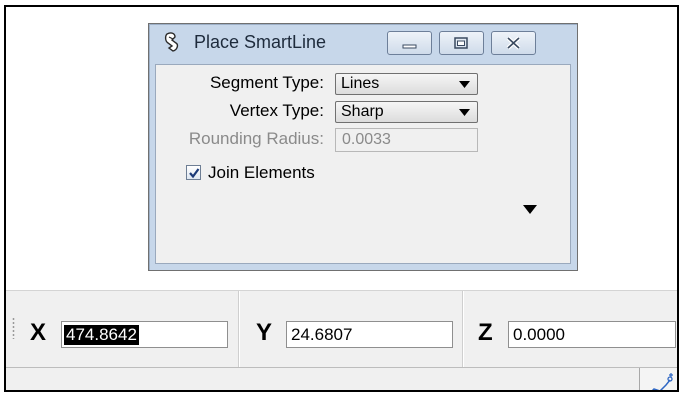  I want to click on rounding-radius-label: Rounding Radius:, so click(256, 138).